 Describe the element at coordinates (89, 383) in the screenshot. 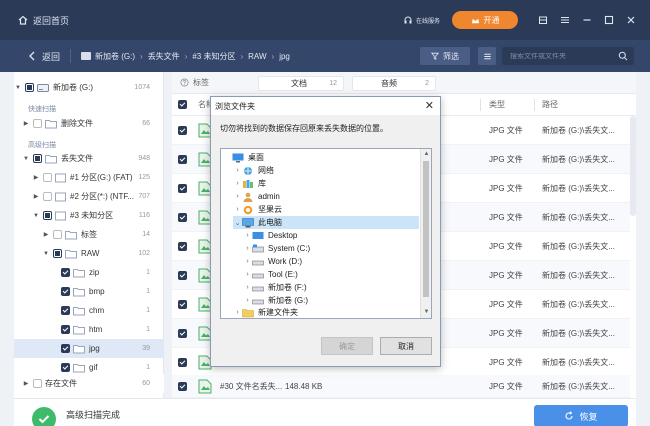

I see `tree-item-existing: ▶ 存在文件 60` at that location.